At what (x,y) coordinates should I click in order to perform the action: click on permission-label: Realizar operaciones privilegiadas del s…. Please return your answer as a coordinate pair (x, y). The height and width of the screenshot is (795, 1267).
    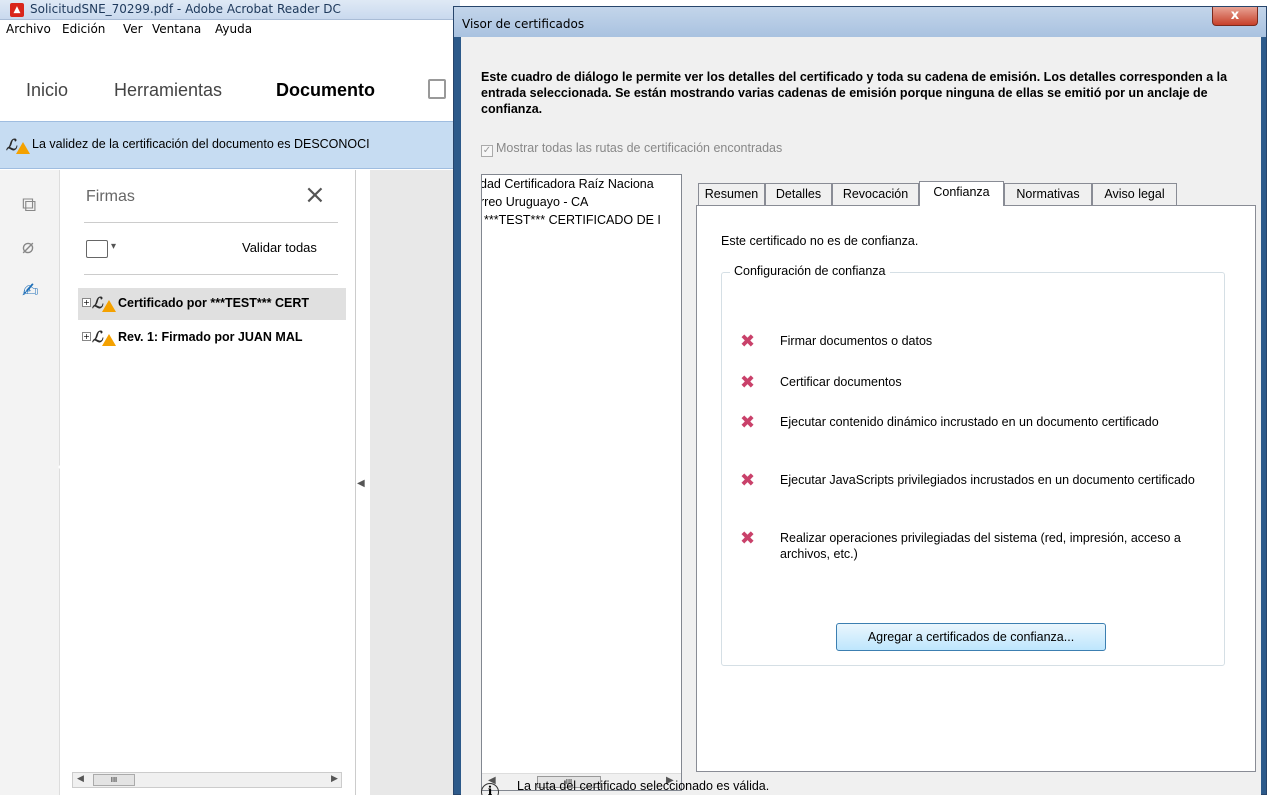
    Looking at the image, I should click on (980, 546).